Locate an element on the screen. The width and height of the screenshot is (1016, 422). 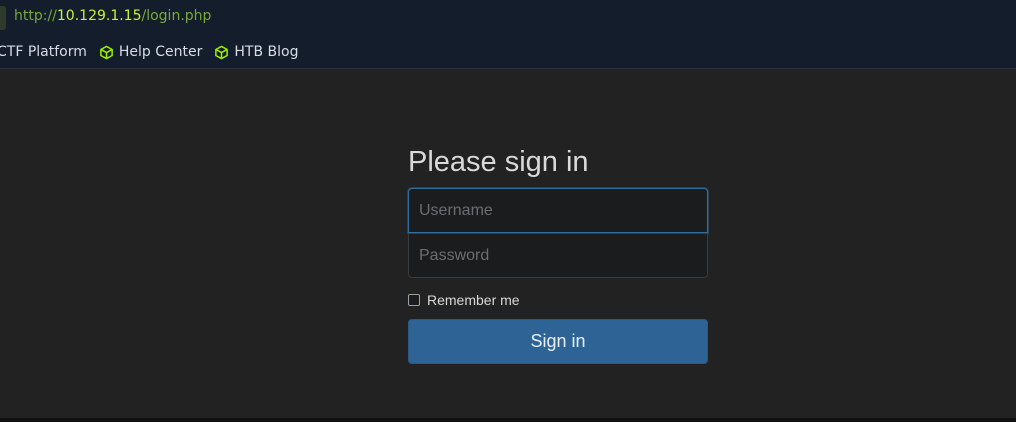
bookmarks-toolbar: CTF Platform Help Center HTB Blog is located at coordinates (155, 52).